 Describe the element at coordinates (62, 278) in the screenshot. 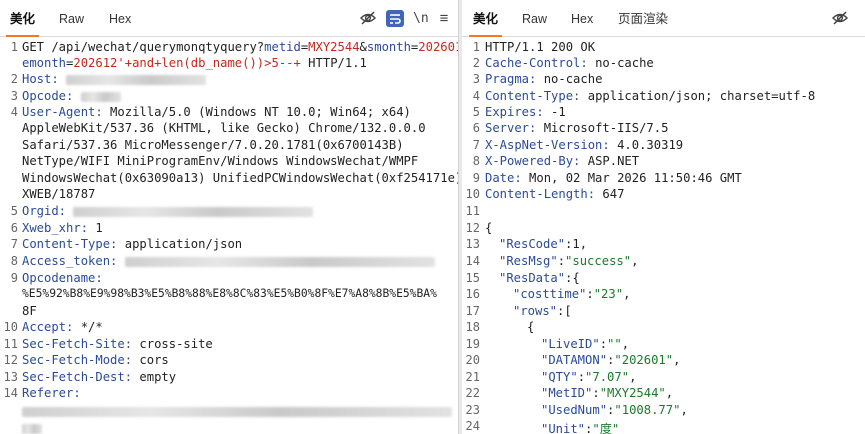

I see `header-opcodename: Opcodename:` at that location.